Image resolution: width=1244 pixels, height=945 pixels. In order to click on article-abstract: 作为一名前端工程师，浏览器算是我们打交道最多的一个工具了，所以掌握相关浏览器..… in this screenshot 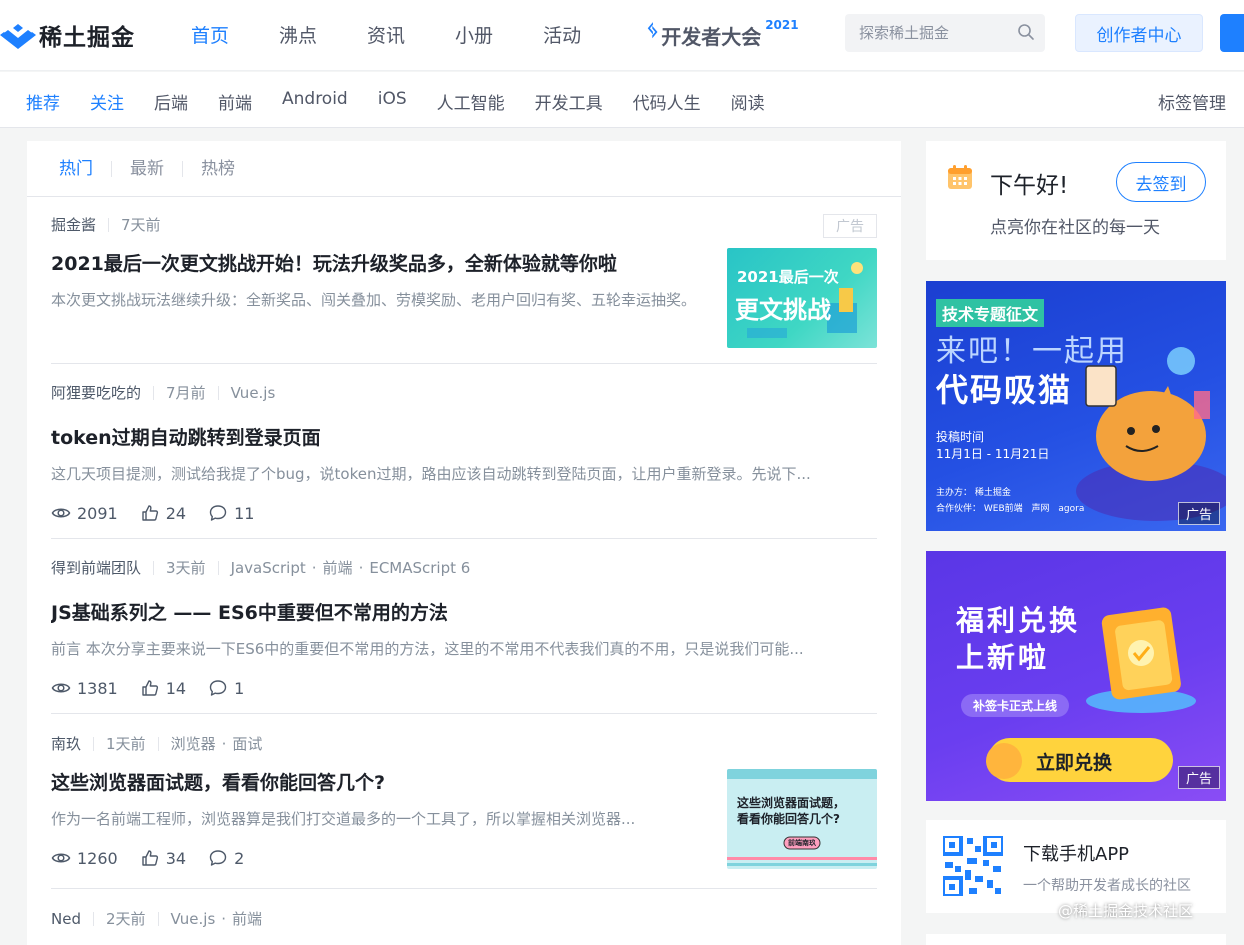, I will do `click(371, 819)`.